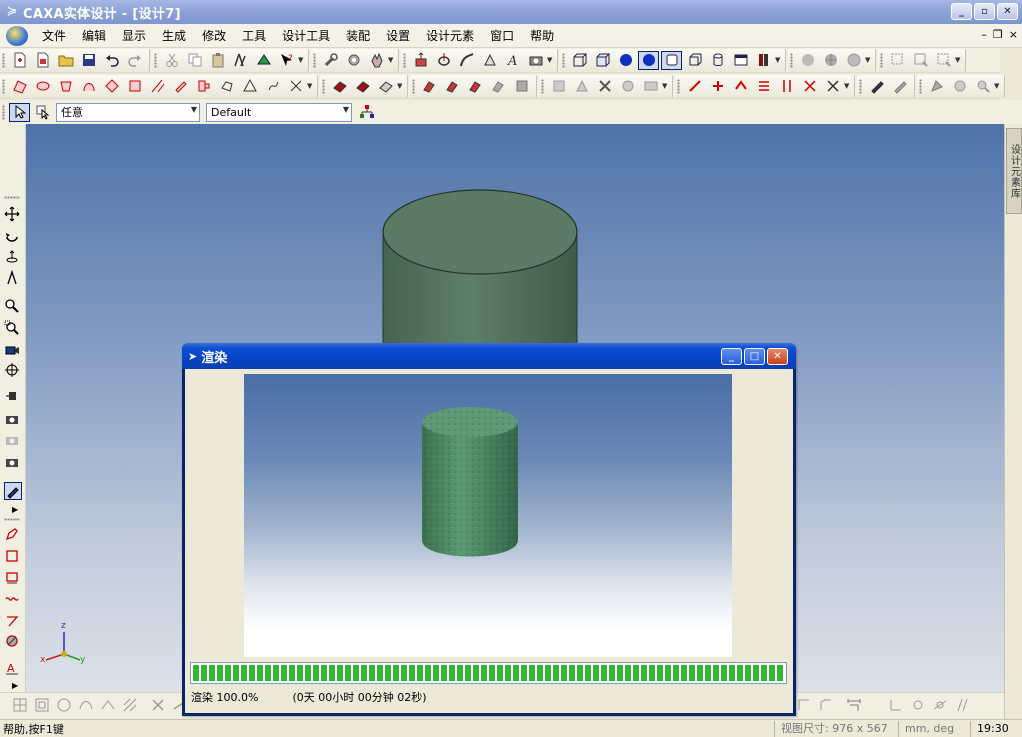  Describe the element at coordinates (671, 60) in the screenshot. I see `perspective-box-icon` at that location.